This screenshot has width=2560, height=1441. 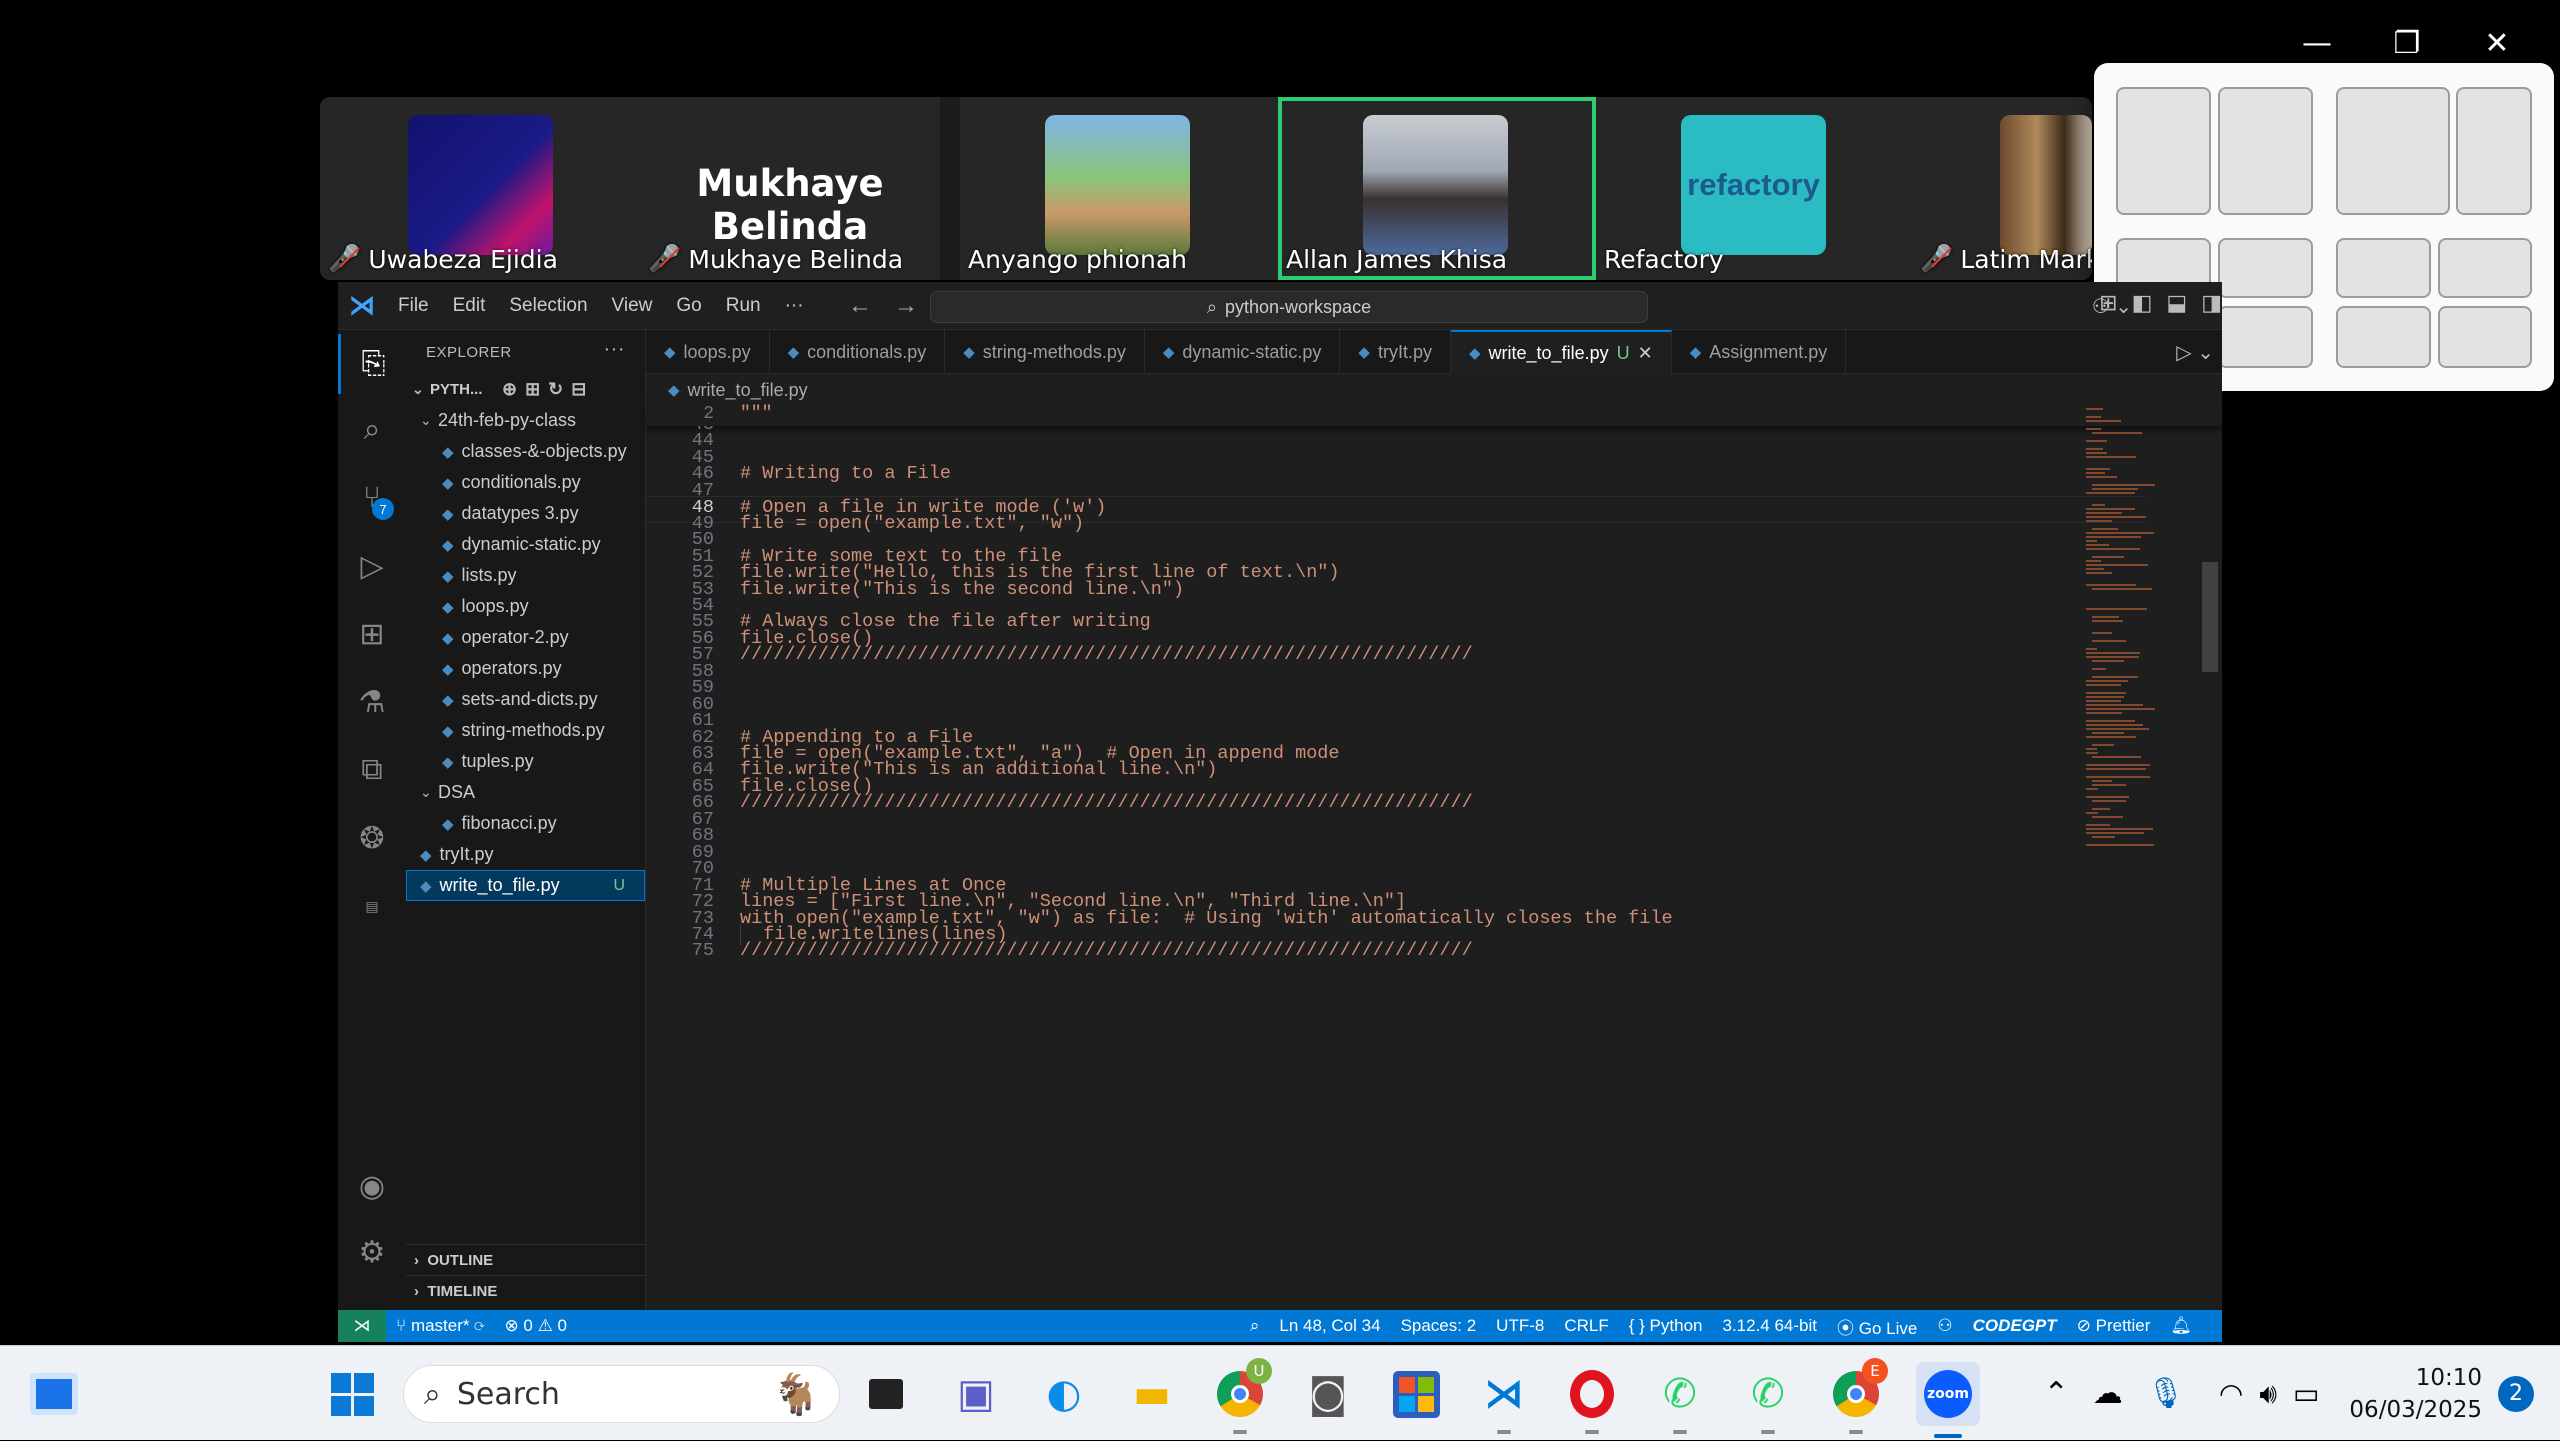 What do you see at coordinates (614, 349) in the screenshot?
I see `more-actions-icon: ···` at bounding box center [614, 349].